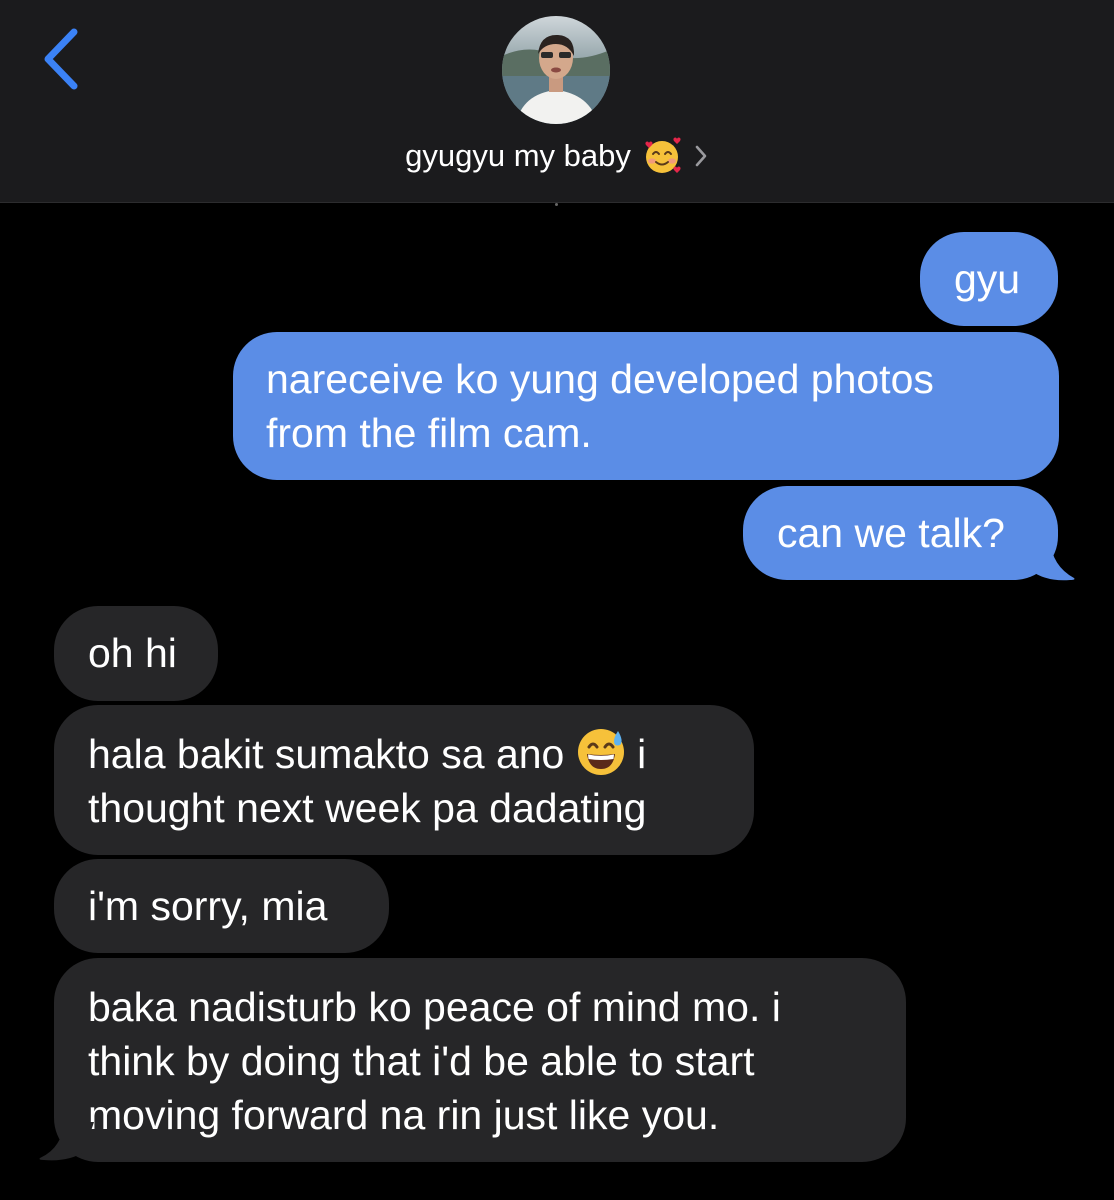  What do you see at coordinates (66, 1141) in the screenshot?
I see `received-bubble-tail` at bounding box center [66, 1141].